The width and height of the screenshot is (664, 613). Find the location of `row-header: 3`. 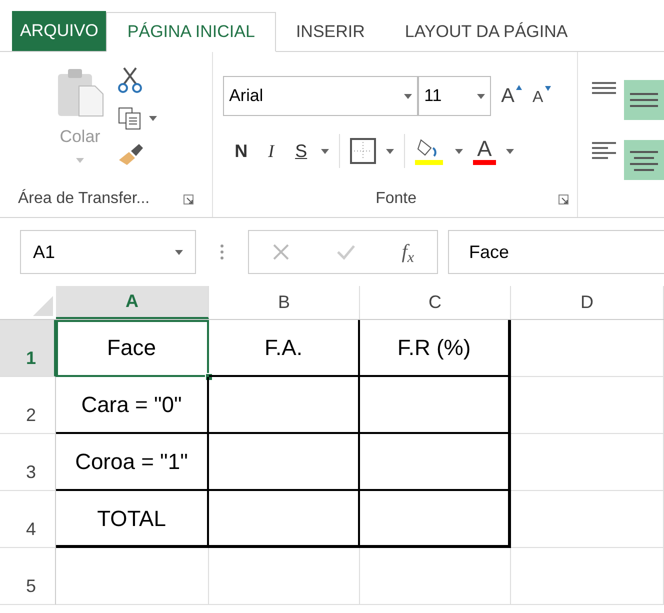

row-header: 3 is located at coordinates (28, 462).